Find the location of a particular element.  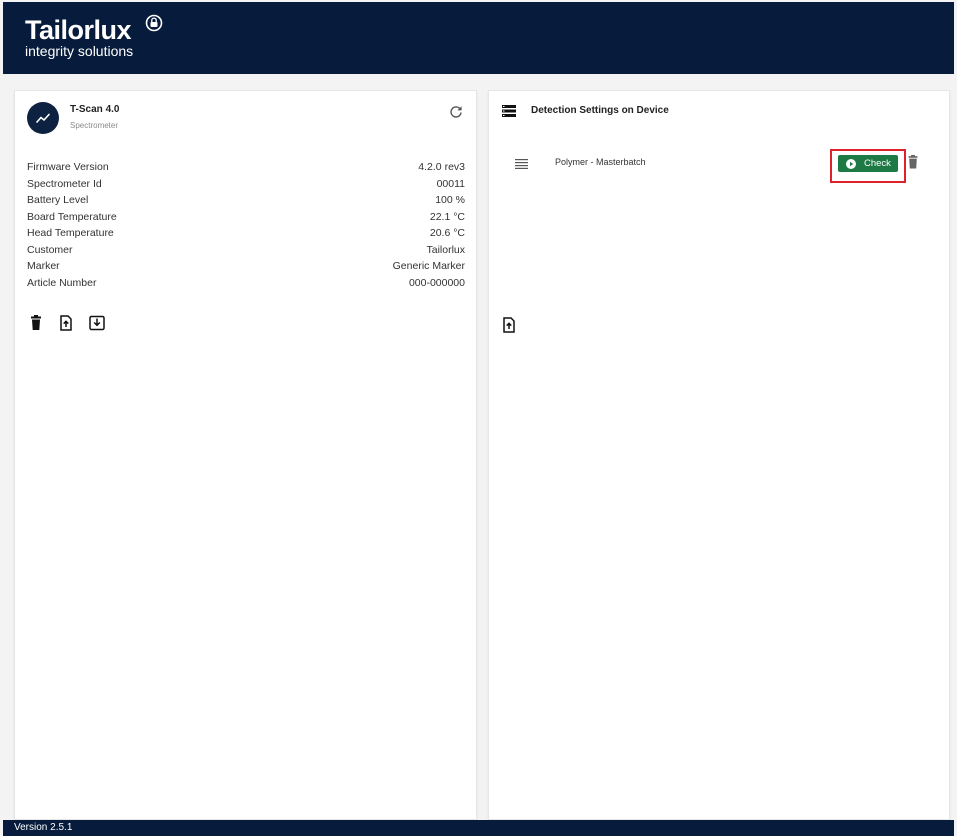

download-icon is located at coordinates (97, 323).